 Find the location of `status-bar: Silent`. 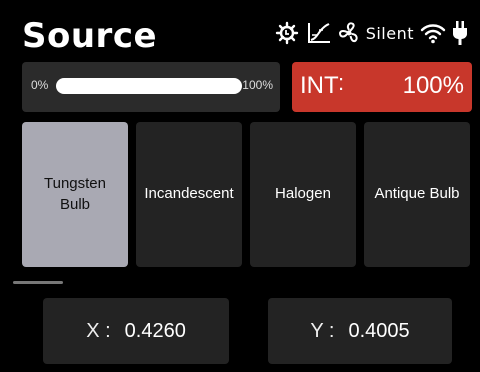

status-bar: Silent is located at coordinates (371, 33).